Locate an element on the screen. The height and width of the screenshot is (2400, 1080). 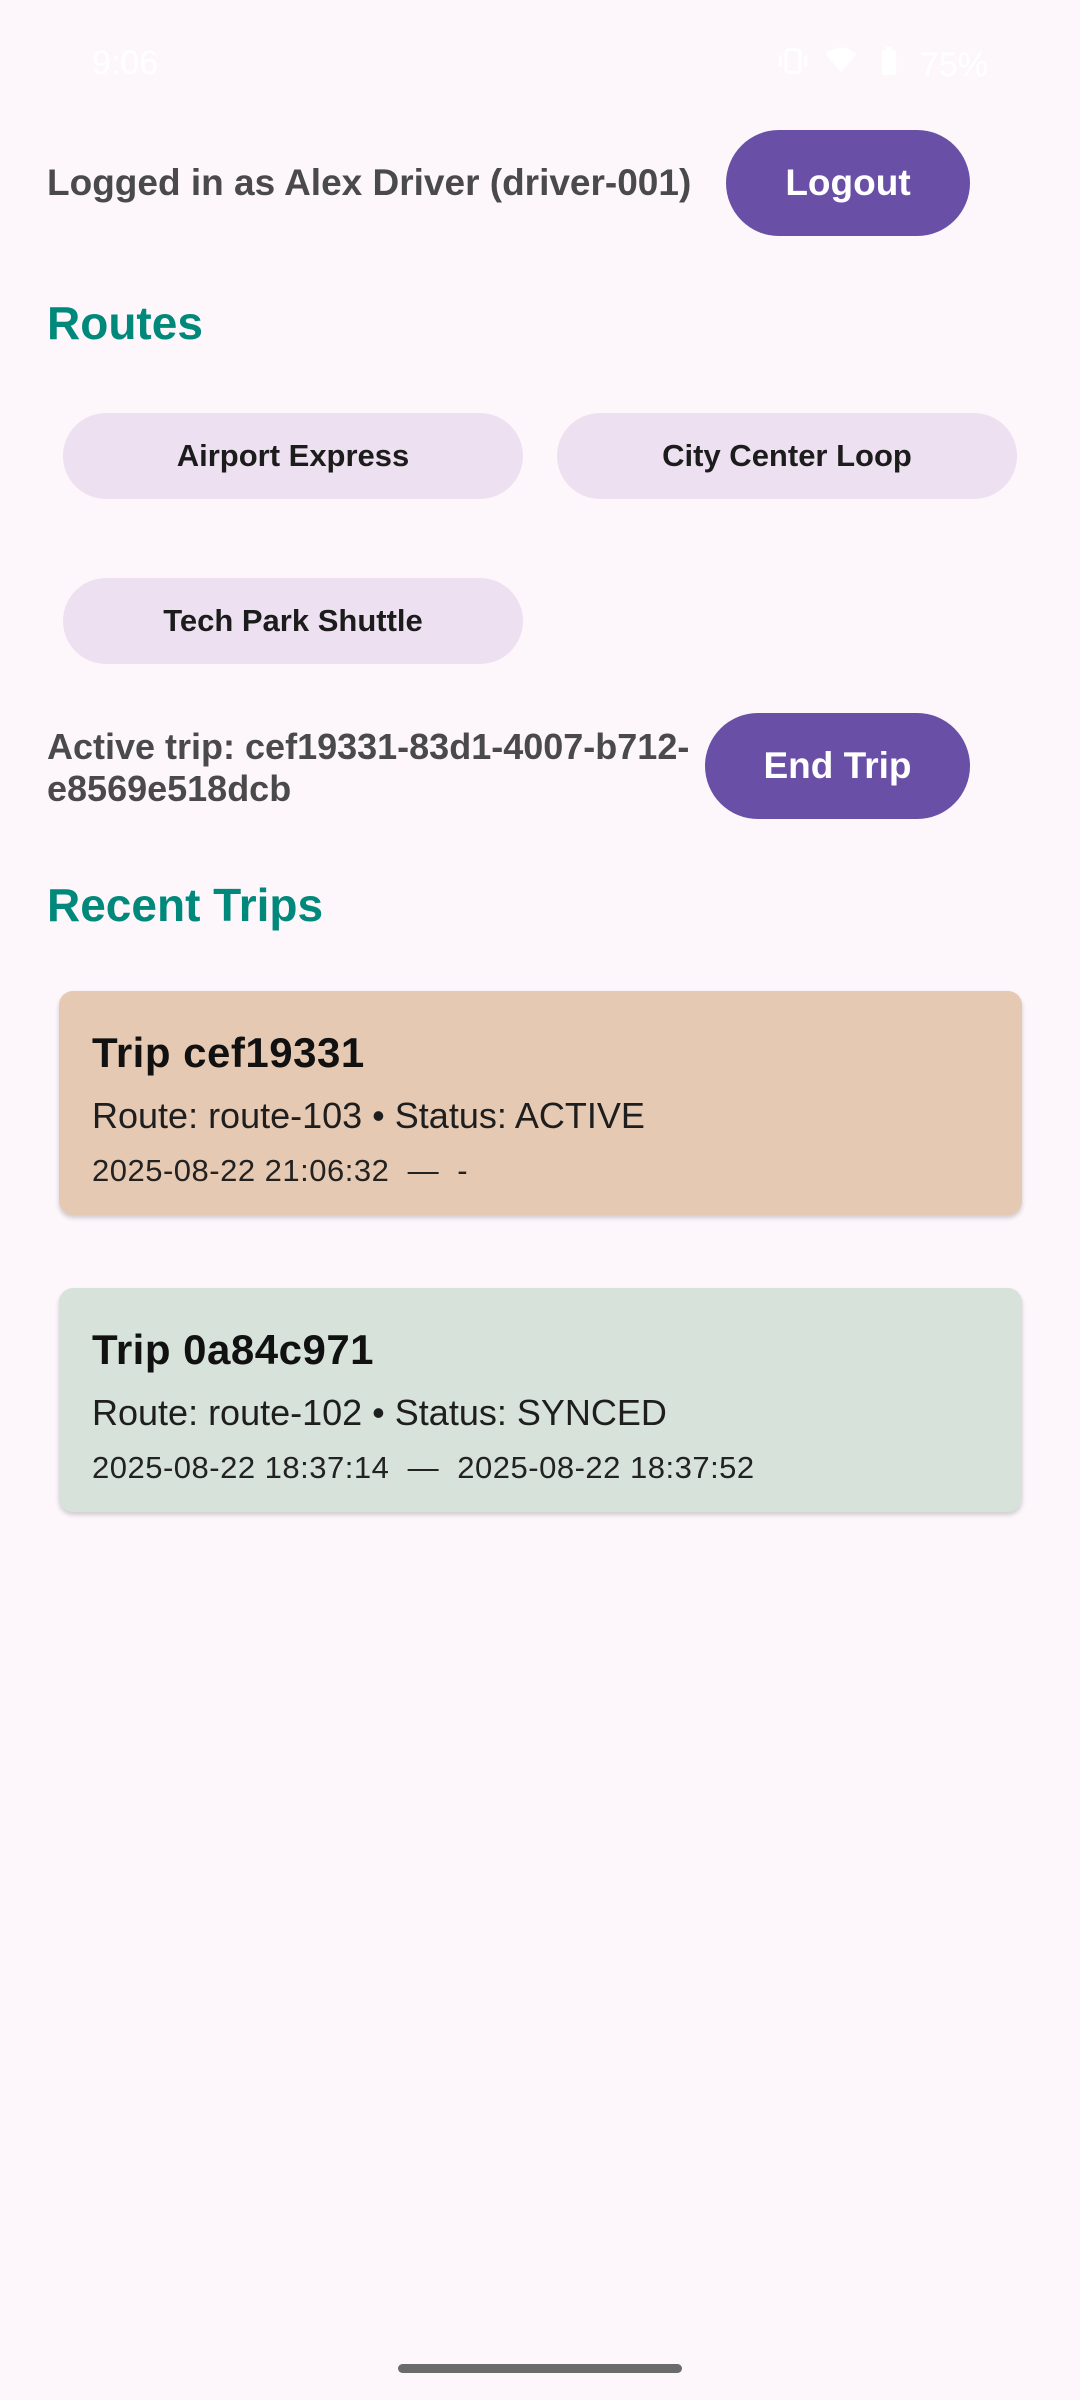
battery-percent: 75% is located at coordinates (953, 65).